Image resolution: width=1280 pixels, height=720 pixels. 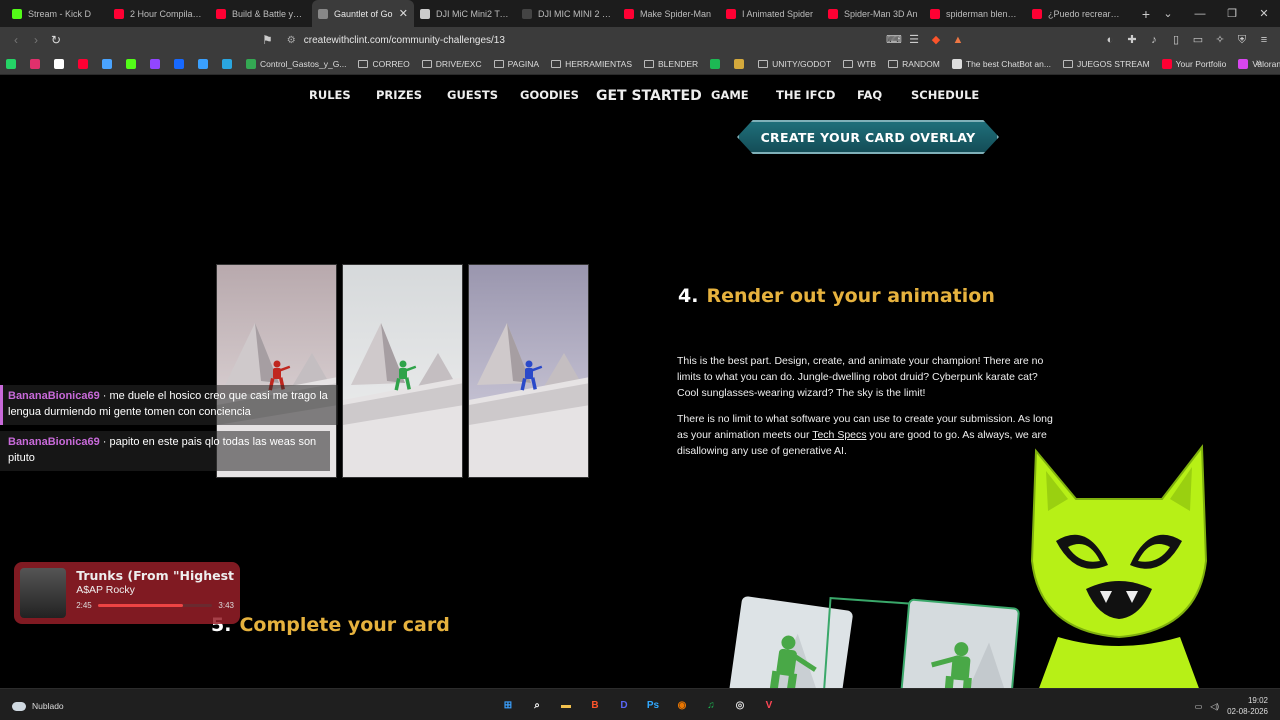 What do you see at coordinates (403, 13) in the screenshot?
I see `close-tab-icon: ✕` at bounding box center [403, 13].